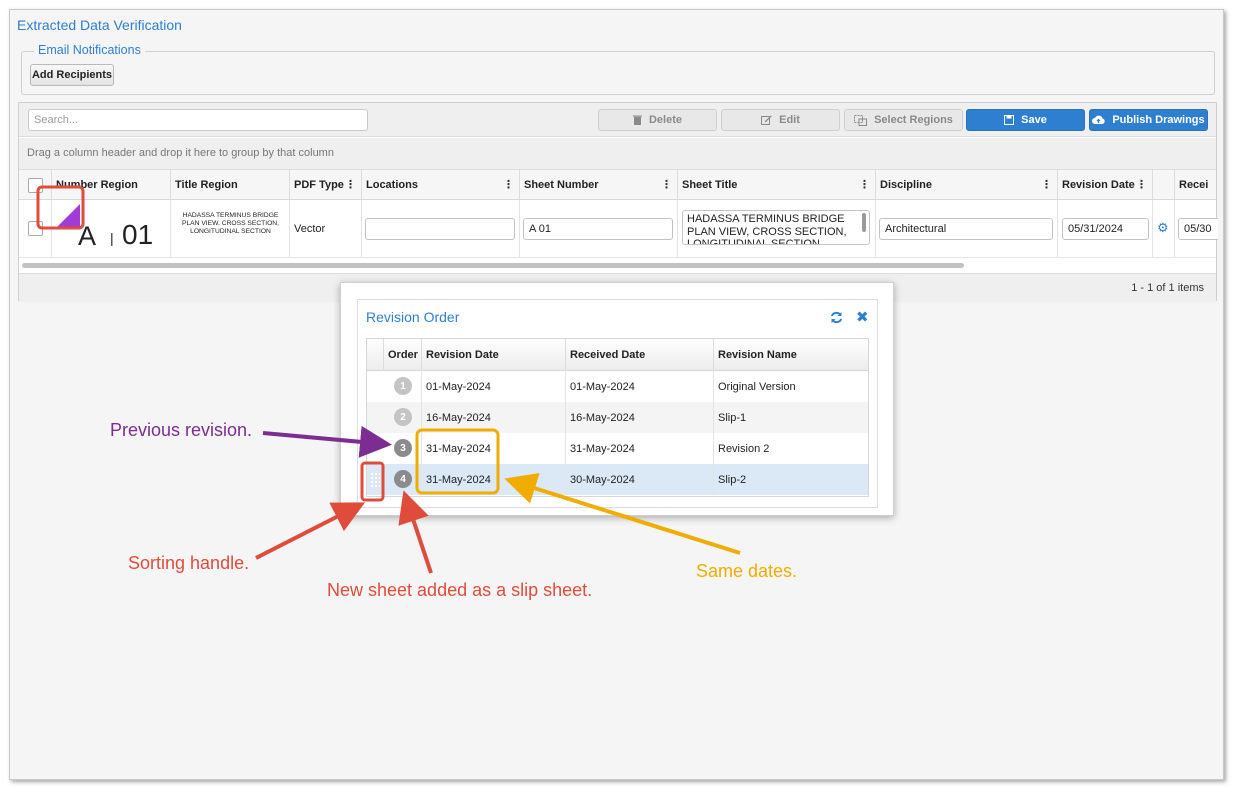 The height and width of the screenshot is (788, 1234). I want to click on column-header-revision-date: Revision Date ⋮, so click(1104, 185).